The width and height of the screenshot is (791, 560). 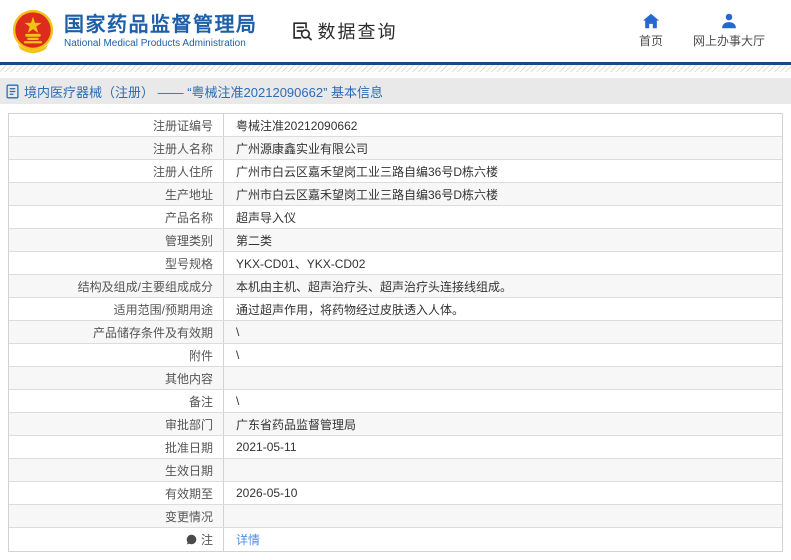 I want to click on row-value: 本机由主机、超声治疗头、超声治疗头连接线组成。, so click(x=374, y=286).